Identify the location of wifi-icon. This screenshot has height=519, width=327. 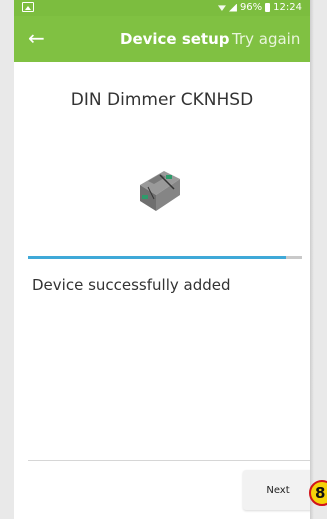
(221, 8).